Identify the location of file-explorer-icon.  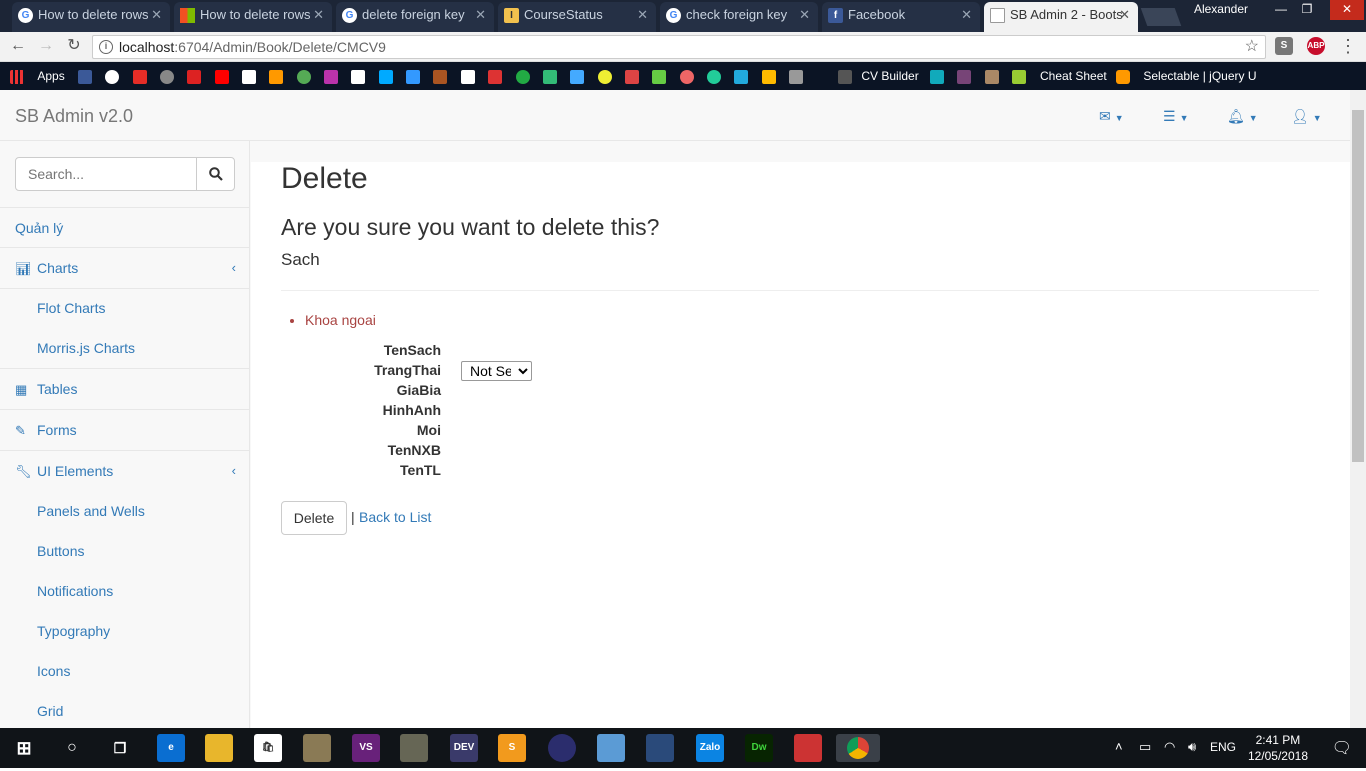
(219, 748).